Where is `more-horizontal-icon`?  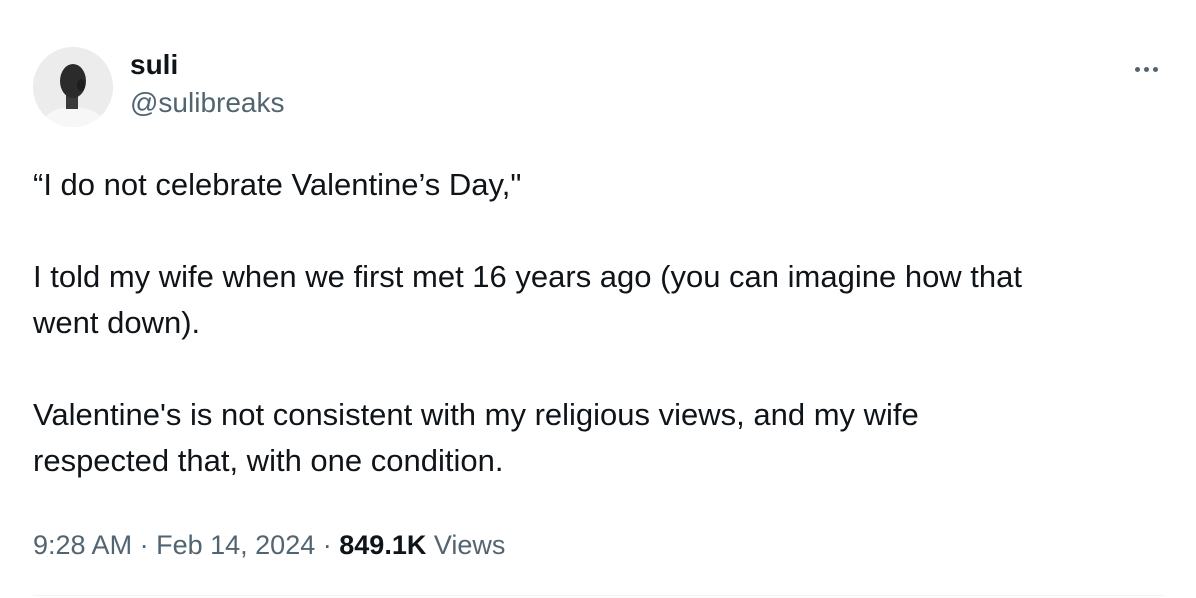 more-horizontal-icon is located at coordinates (1137, 69).